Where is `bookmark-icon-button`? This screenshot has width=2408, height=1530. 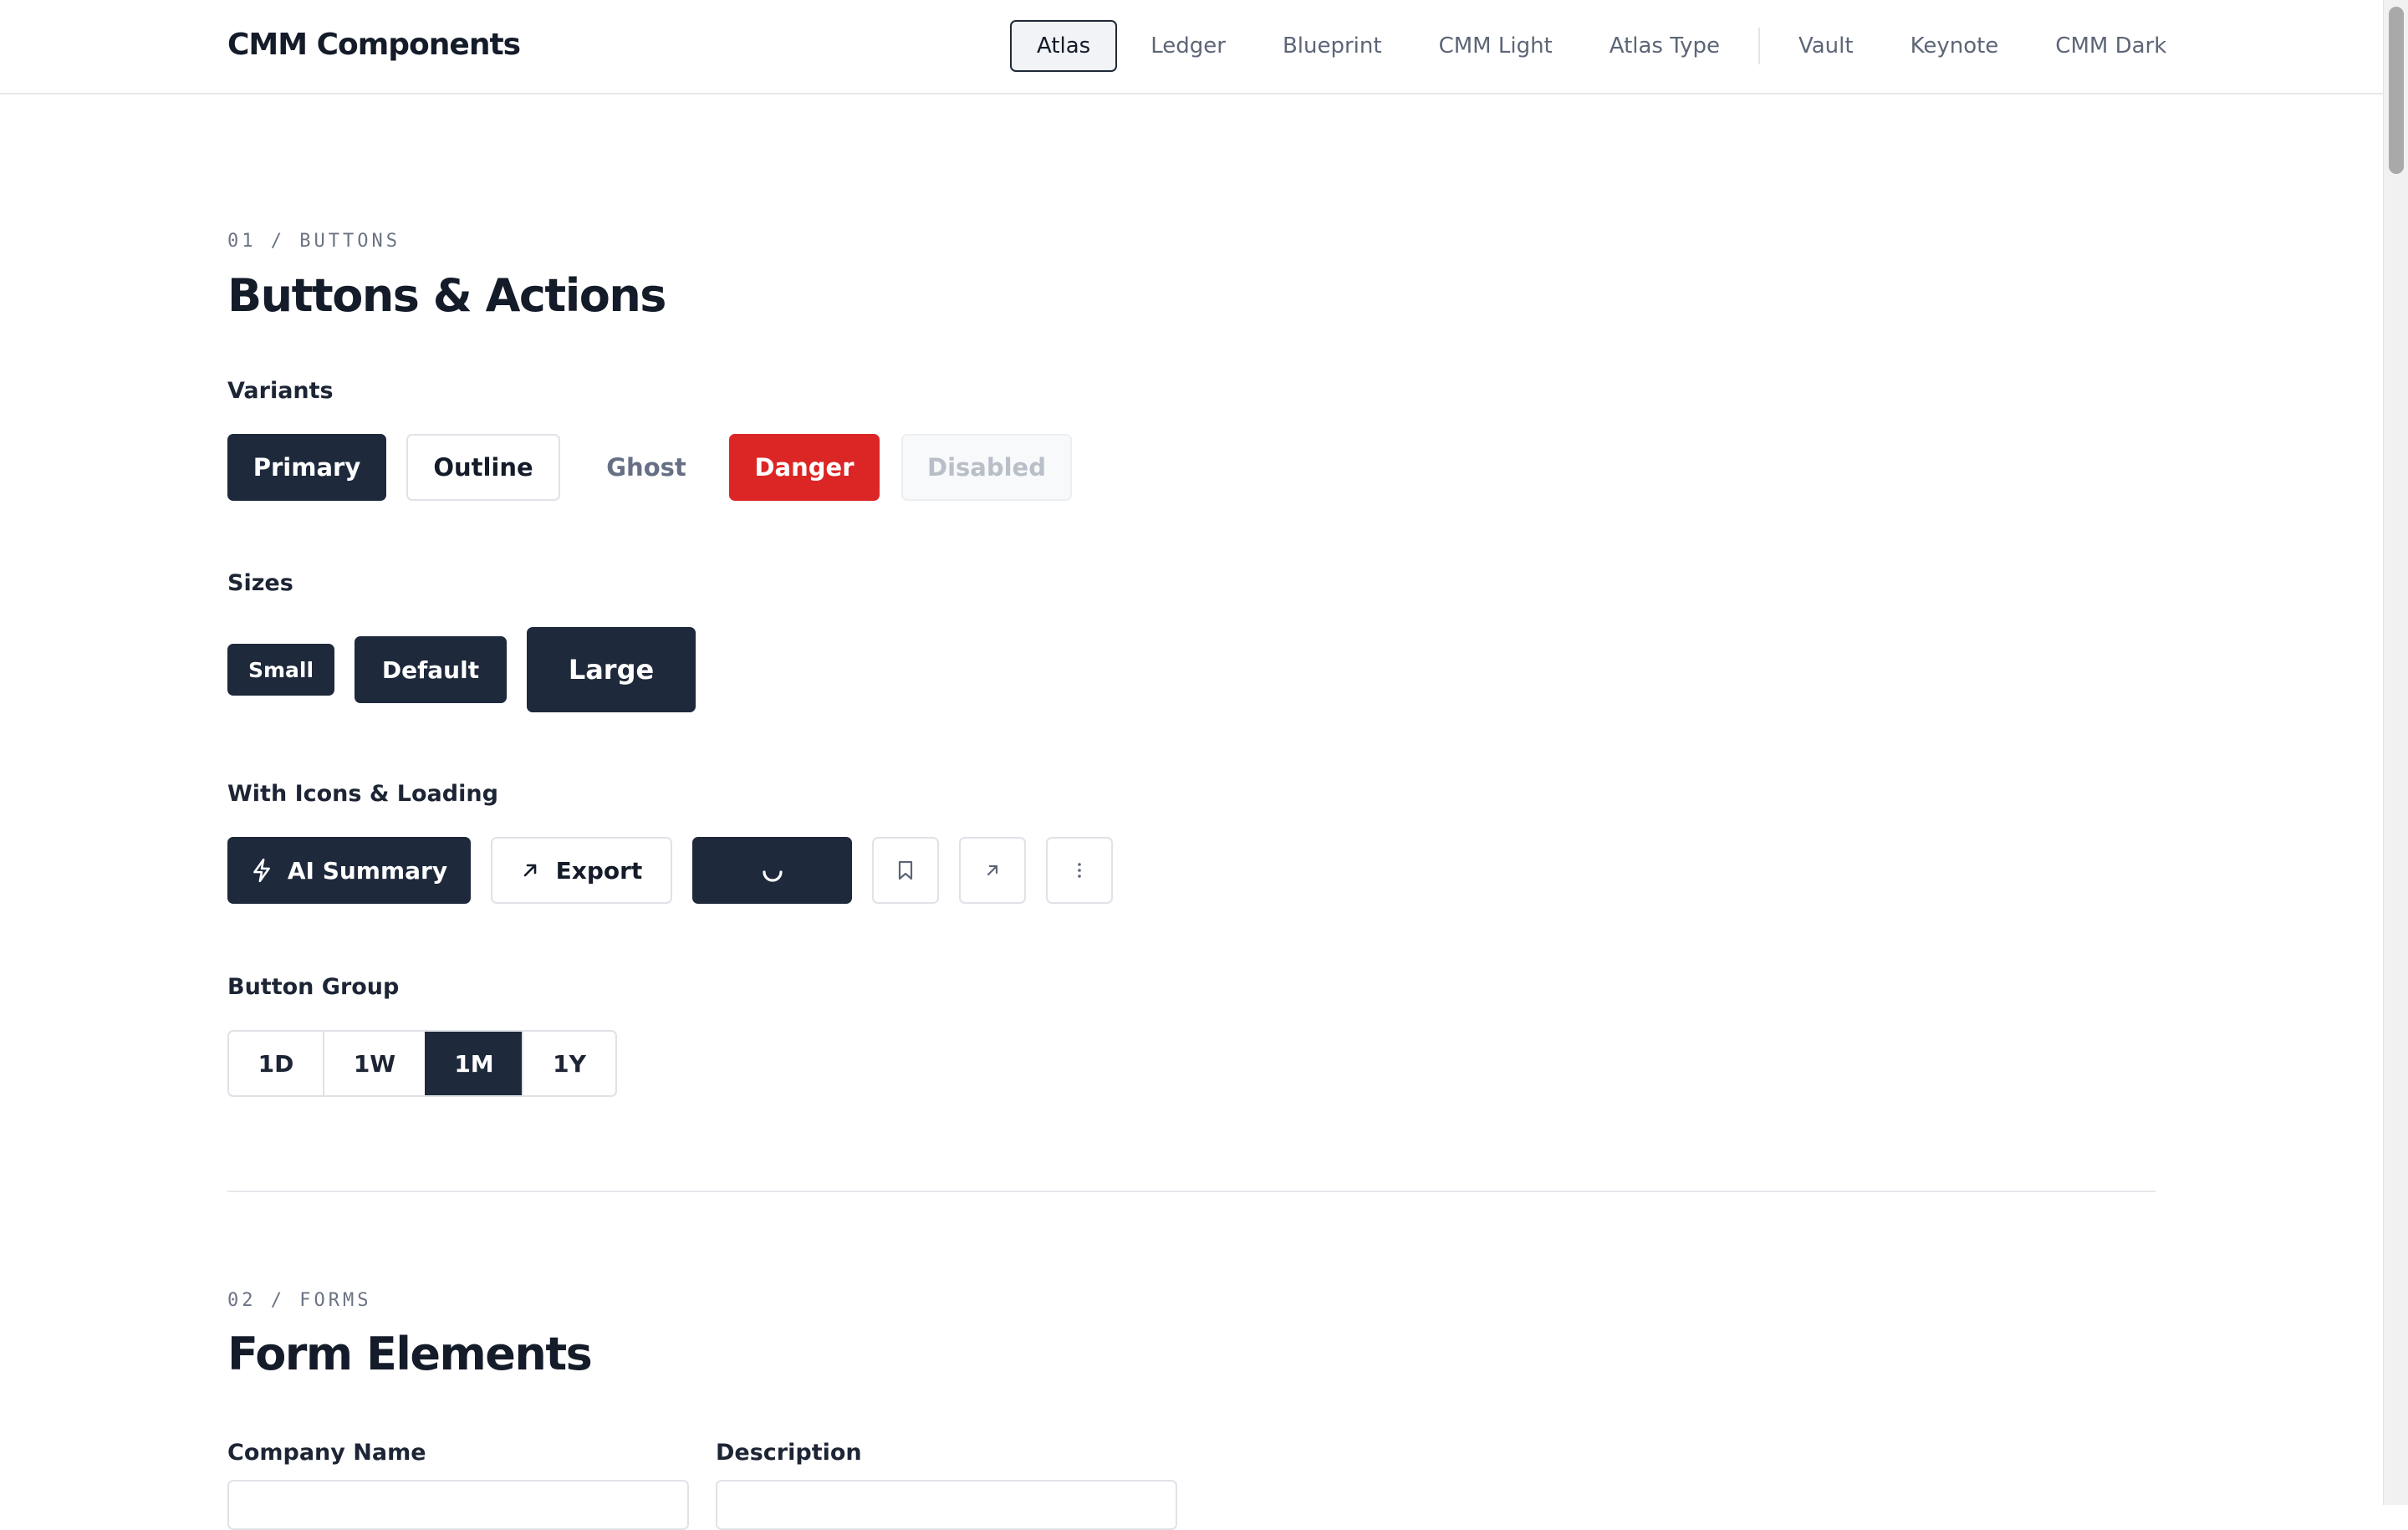 bookmark-icon-button is located at coordinates (905, 871).